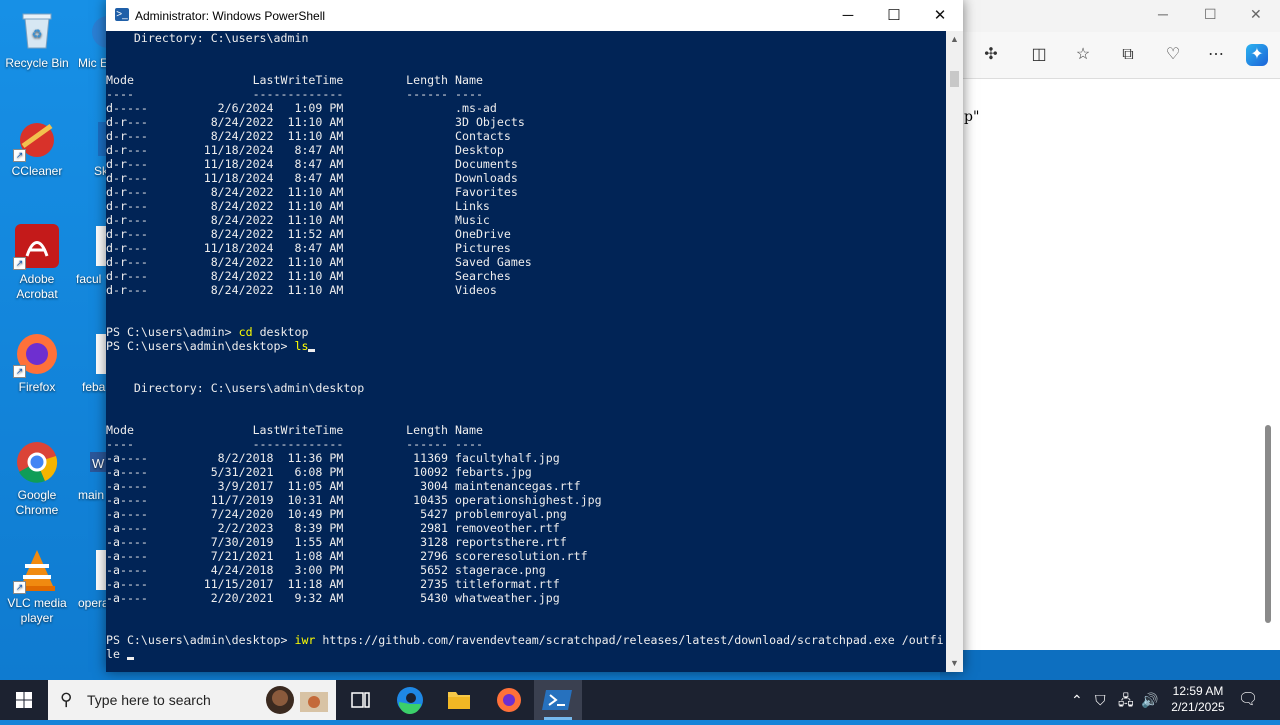  What do you see at coordinates (1268, 524) in the screenshot?
I see `edge-scrollbar-thumb` at bounding box center [1268, 524].